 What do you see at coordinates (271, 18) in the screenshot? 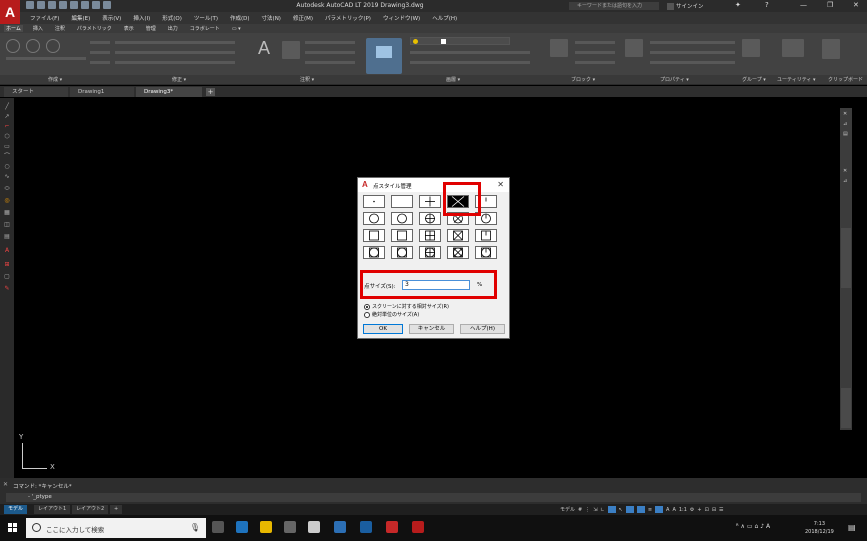
I see `menu-dimension: 寸法(N)` at bounding box center [271, 18].